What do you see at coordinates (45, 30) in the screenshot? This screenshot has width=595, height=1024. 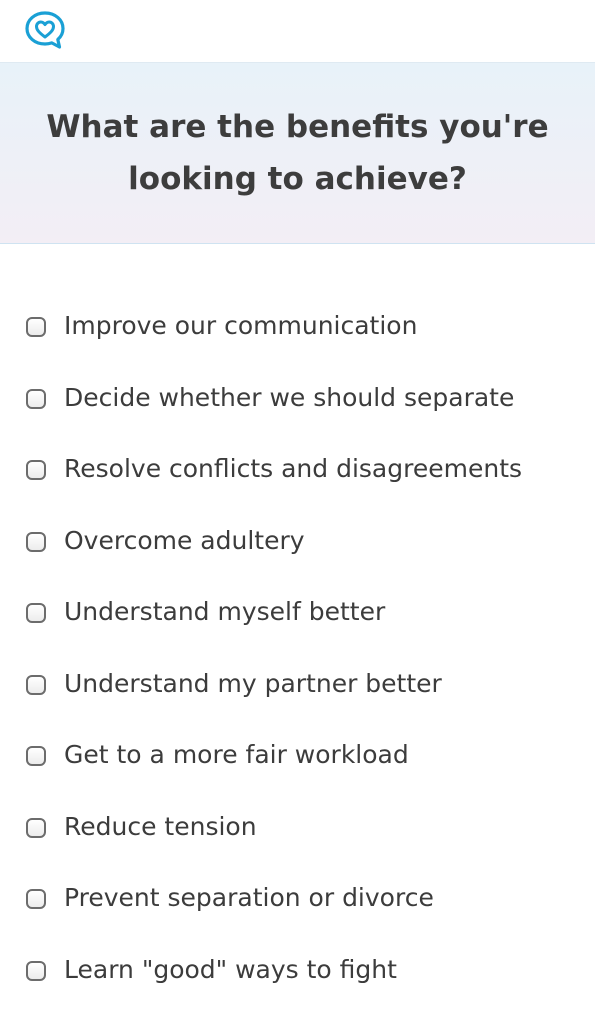 I see `heart-chat-bubble-icon` at bounding box center [45, 30].